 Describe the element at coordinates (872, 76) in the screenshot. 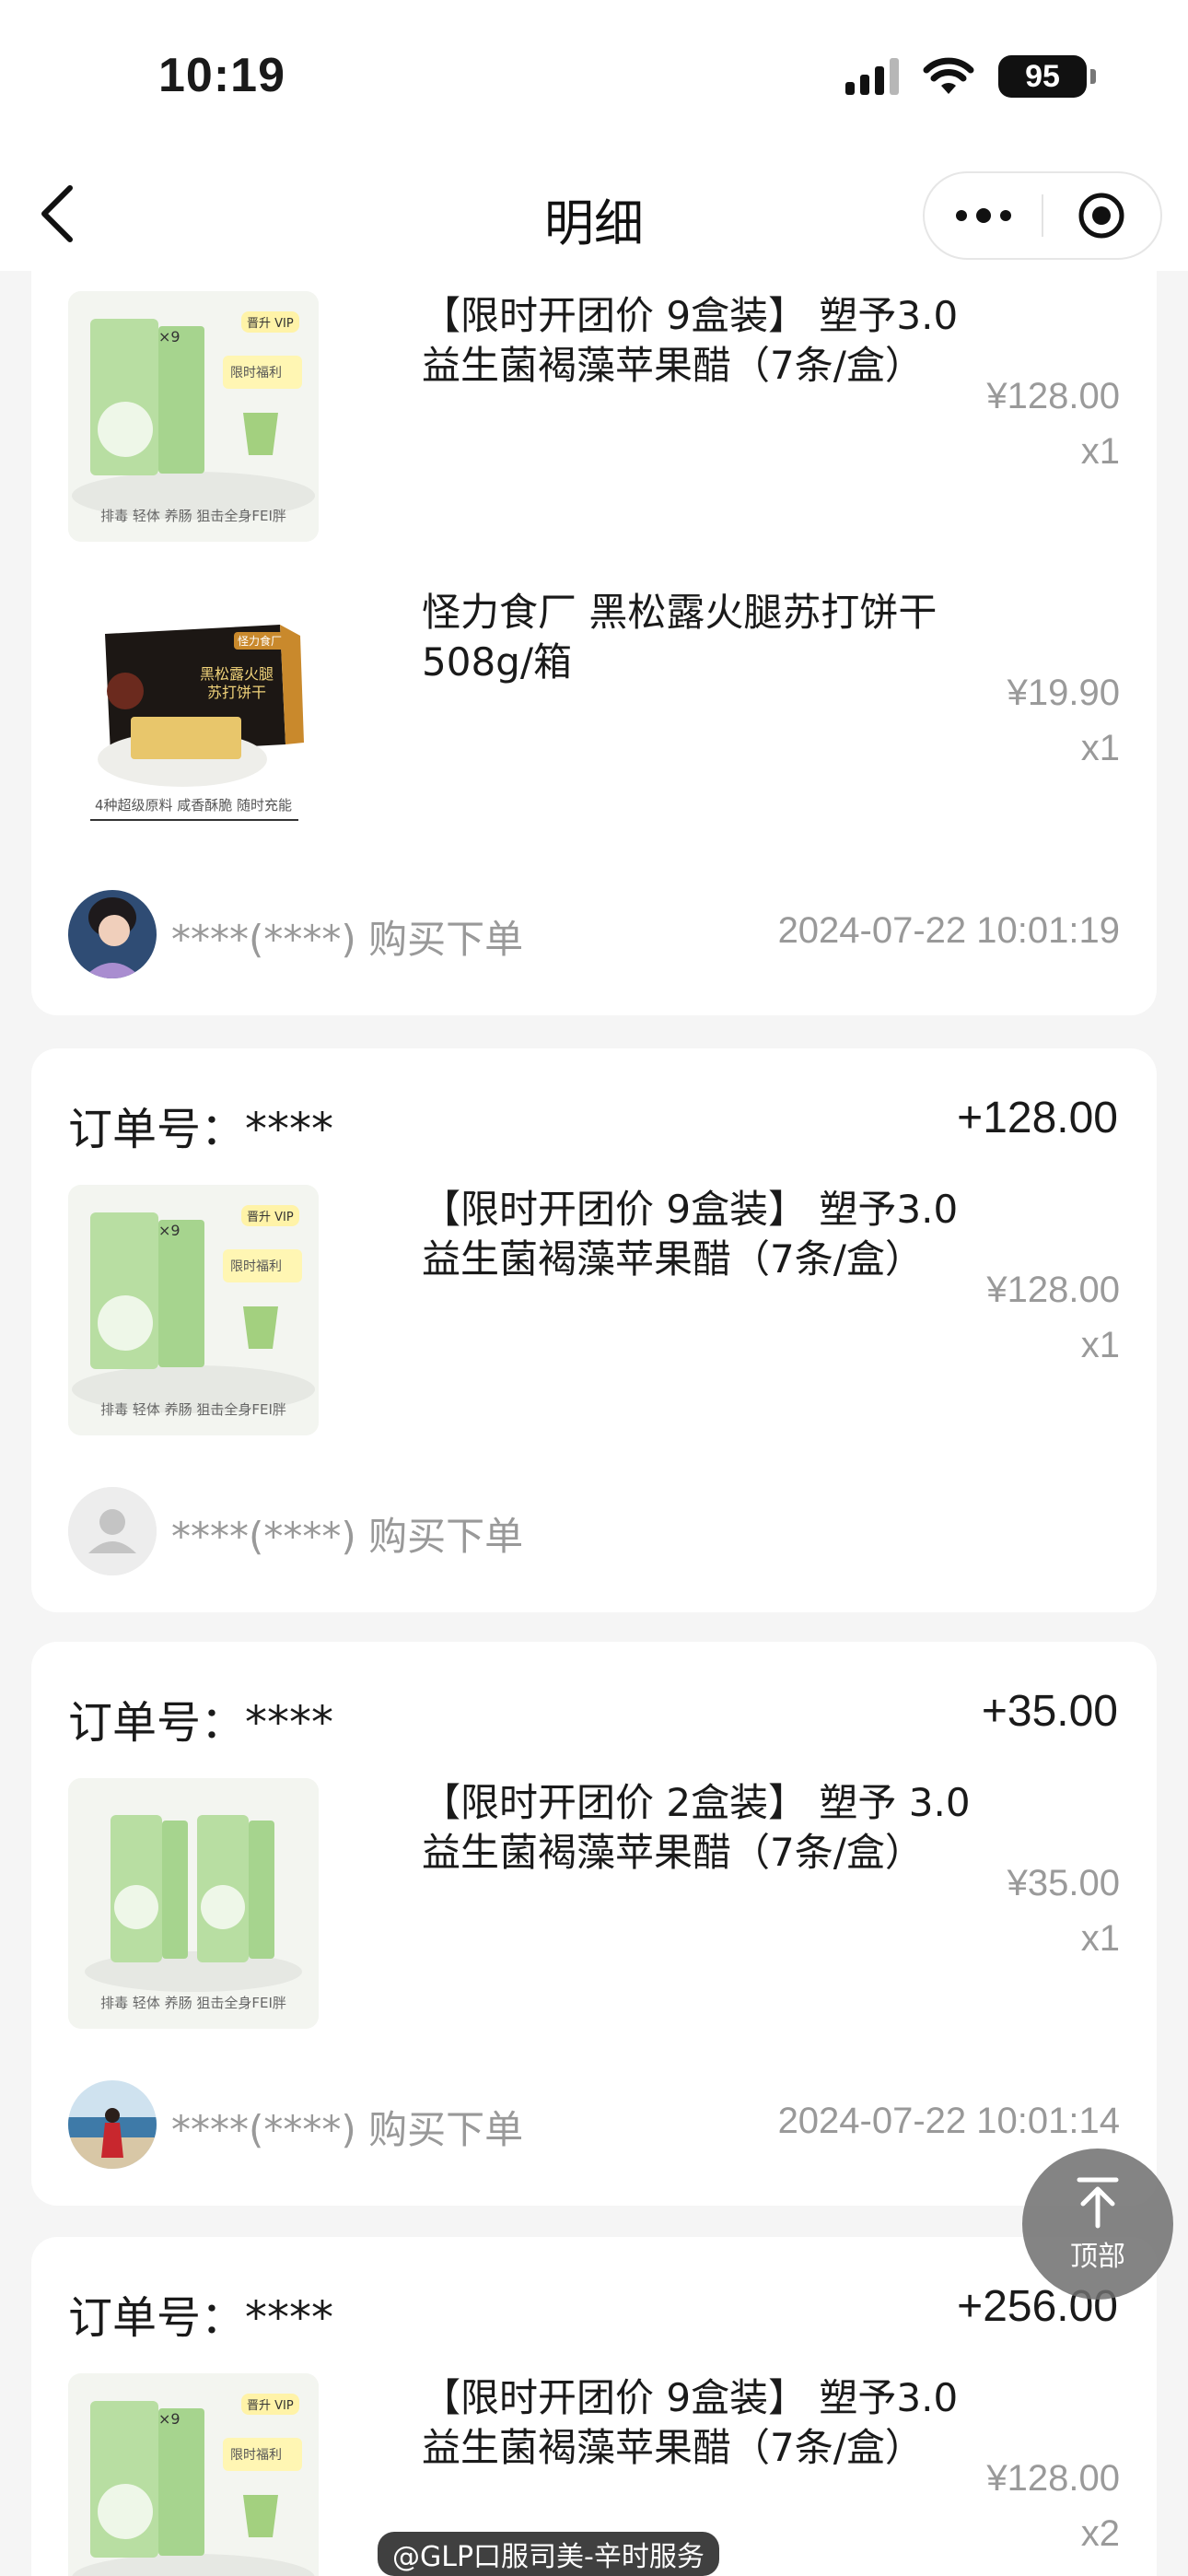

I see `signal-icon` at that location.